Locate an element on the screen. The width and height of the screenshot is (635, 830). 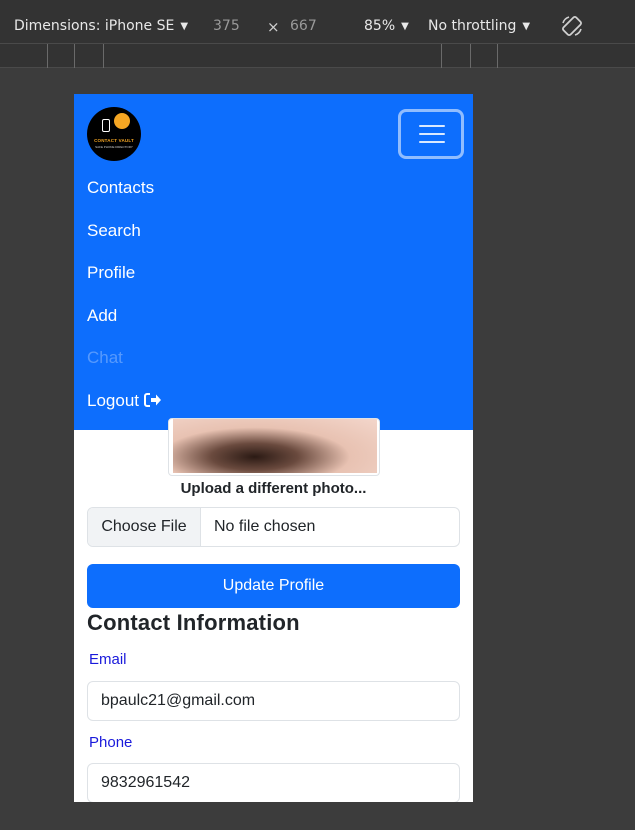
phone-field: 9832961542 is located at coordinates (273, 782).